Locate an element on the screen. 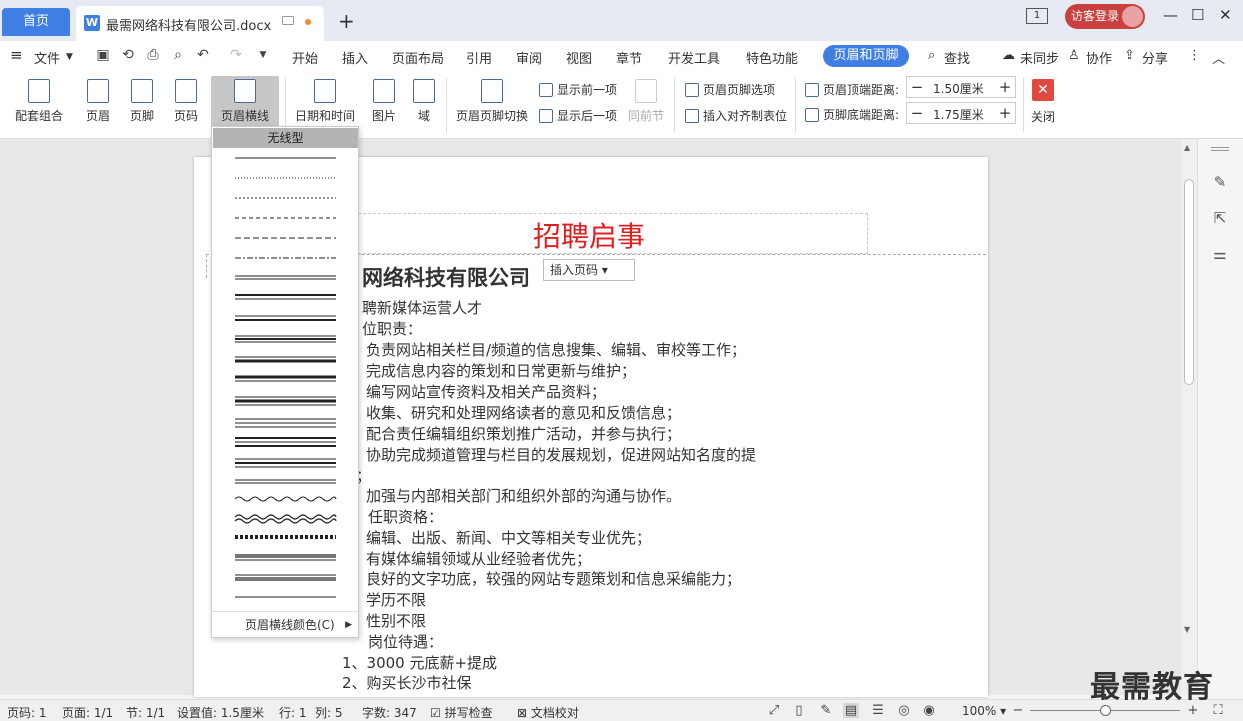 The height and width of the screenshot is (721, 1243). scroll-up-icon: ▲ is located at coordinates (1187, 147).